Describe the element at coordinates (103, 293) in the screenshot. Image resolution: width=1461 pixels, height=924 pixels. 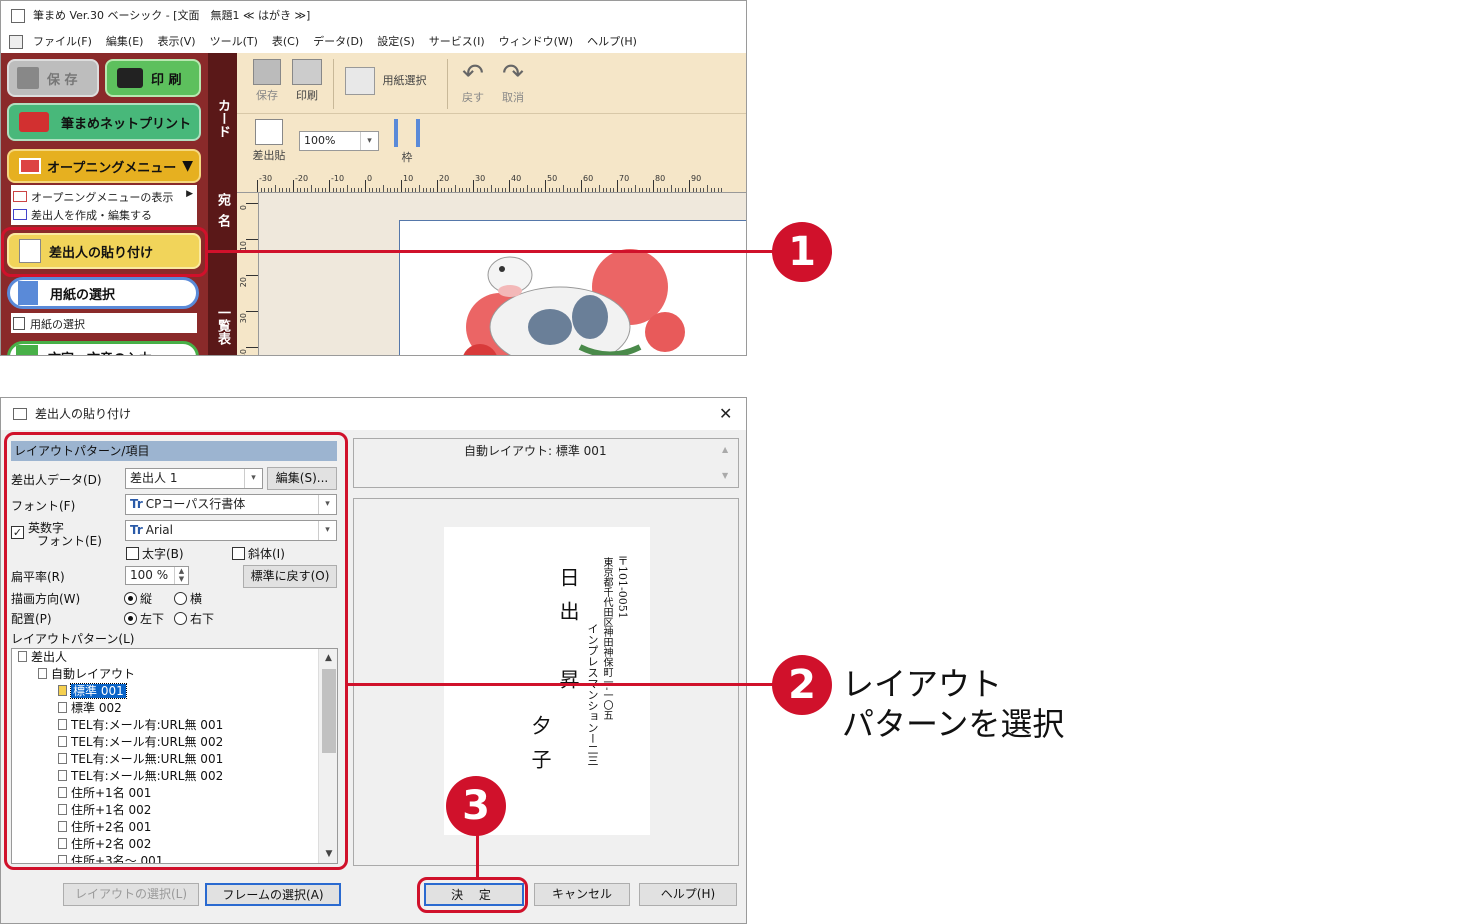
I see `paper-select-button: 用紙の選択` at that location.